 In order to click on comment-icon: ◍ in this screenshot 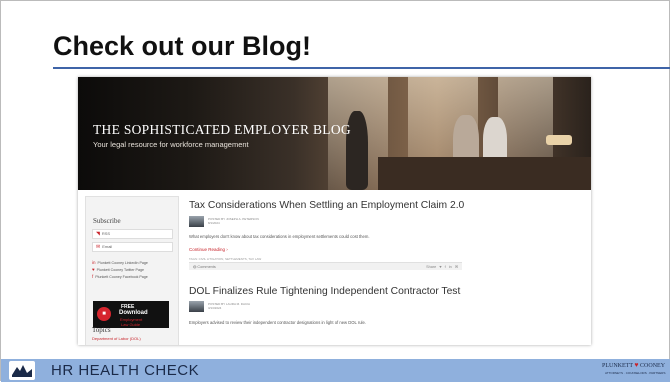, I will do `click(195, 267)`.